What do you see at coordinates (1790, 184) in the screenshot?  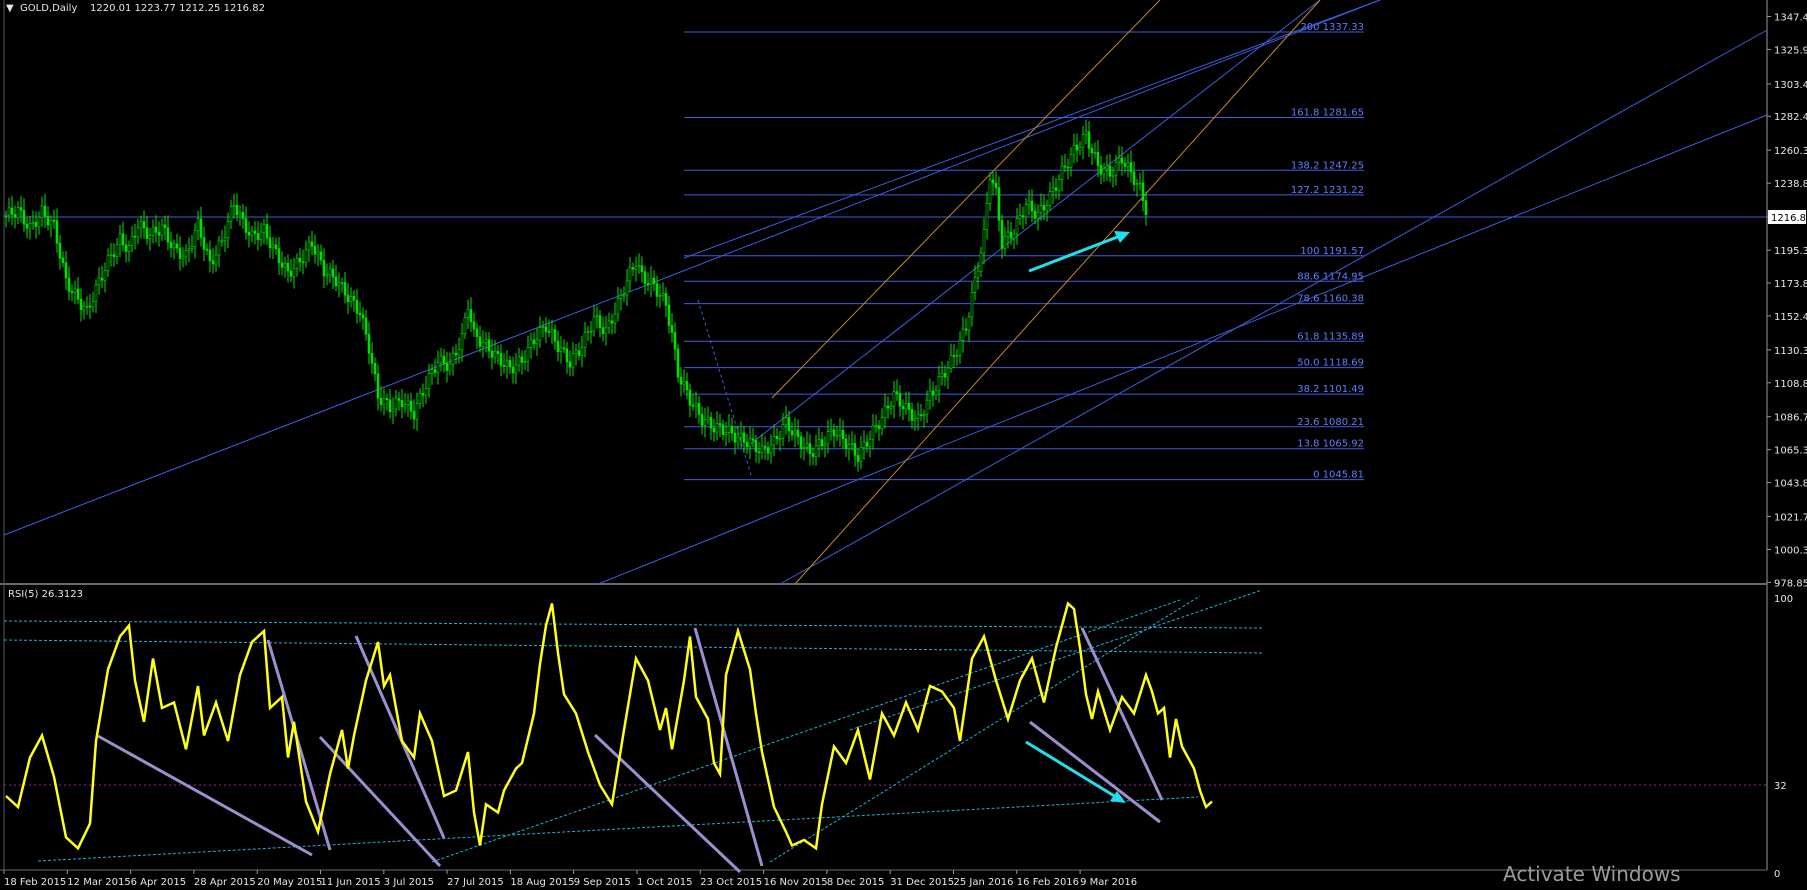 I see `price-tick-label: 1238.85` at bounding box center [1790, 184].